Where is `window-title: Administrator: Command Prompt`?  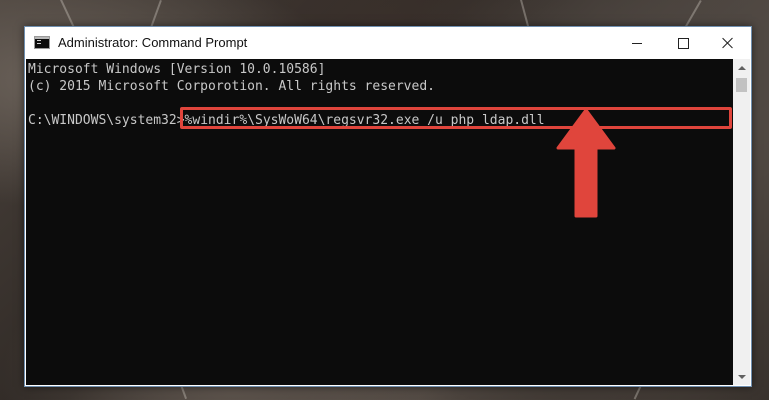
window-title: Administrator: Command Prompt is located at coordinates (153, 42).